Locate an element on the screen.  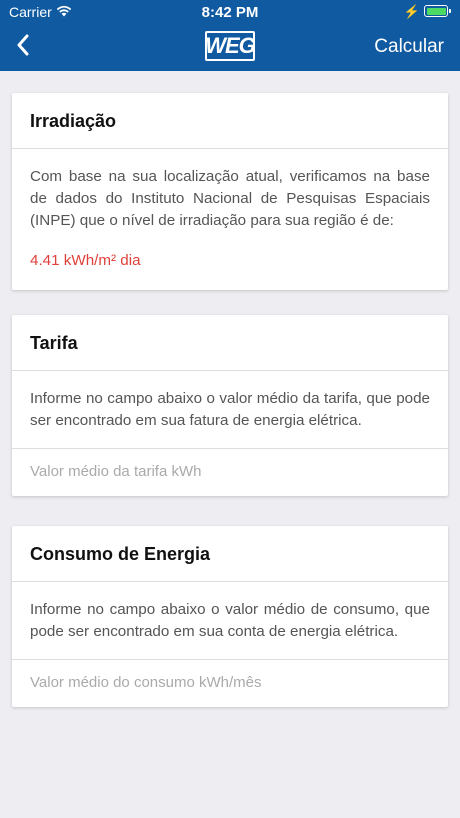
back-button is located at coordinates (23, 47).